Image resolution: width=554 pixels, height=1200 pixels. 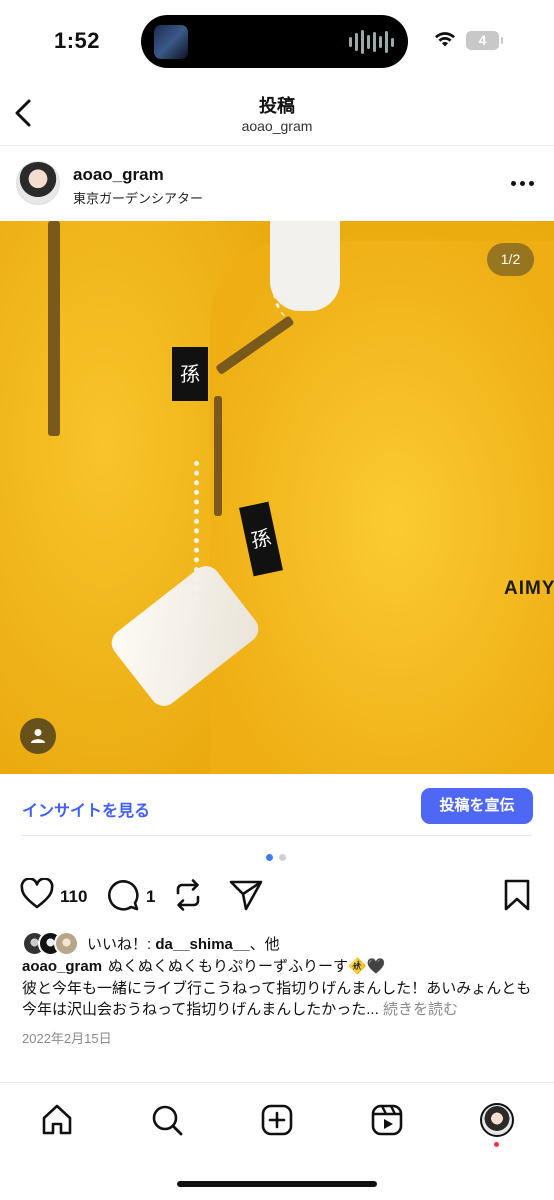 What do you see at coordinates (190, 374) in the screenshot?
I see `chest-patch: 孫` at bounding box center [190, 374].